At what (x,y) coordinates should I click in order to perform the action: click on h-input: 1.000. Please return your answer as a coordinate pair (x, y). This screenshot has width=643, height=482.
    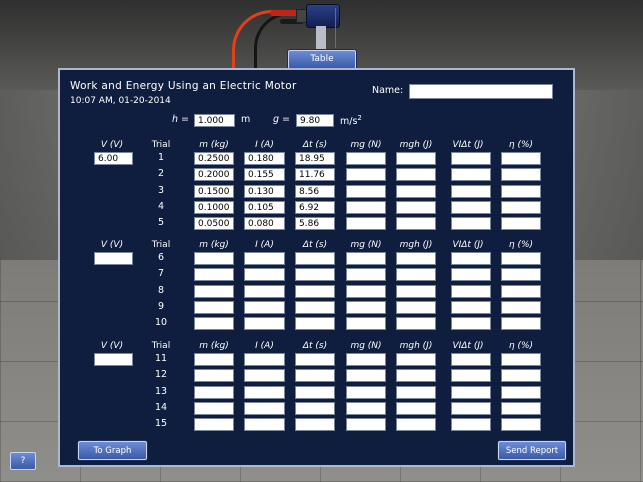
    Looking at the image, I should click on (214, 120).